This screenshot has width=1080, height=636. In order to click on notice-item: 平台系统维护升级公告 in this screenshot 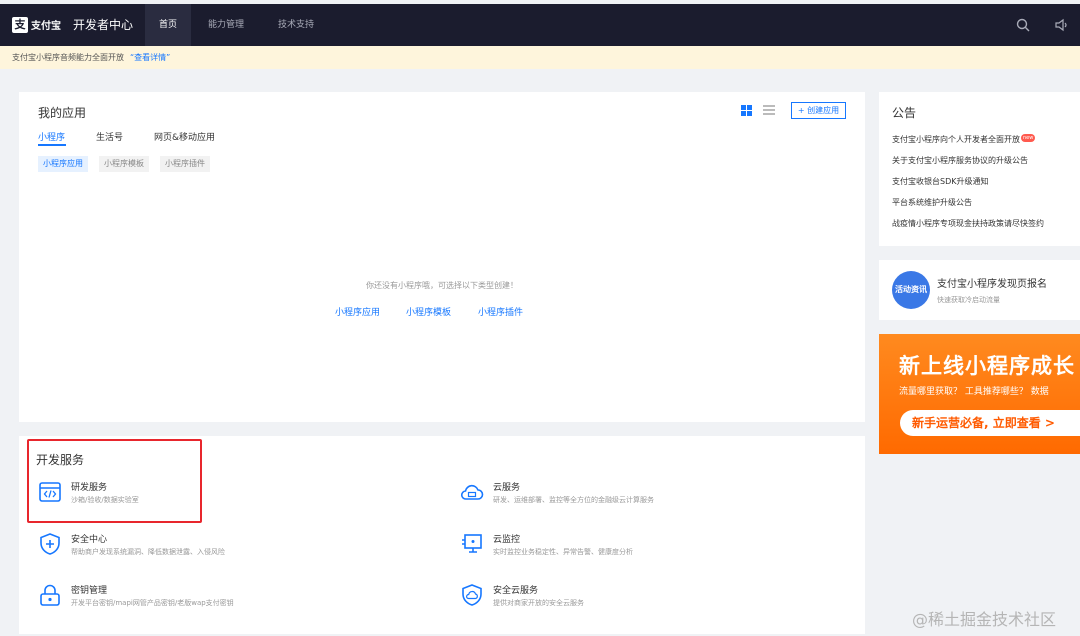, I will do `click(932, 202)`.